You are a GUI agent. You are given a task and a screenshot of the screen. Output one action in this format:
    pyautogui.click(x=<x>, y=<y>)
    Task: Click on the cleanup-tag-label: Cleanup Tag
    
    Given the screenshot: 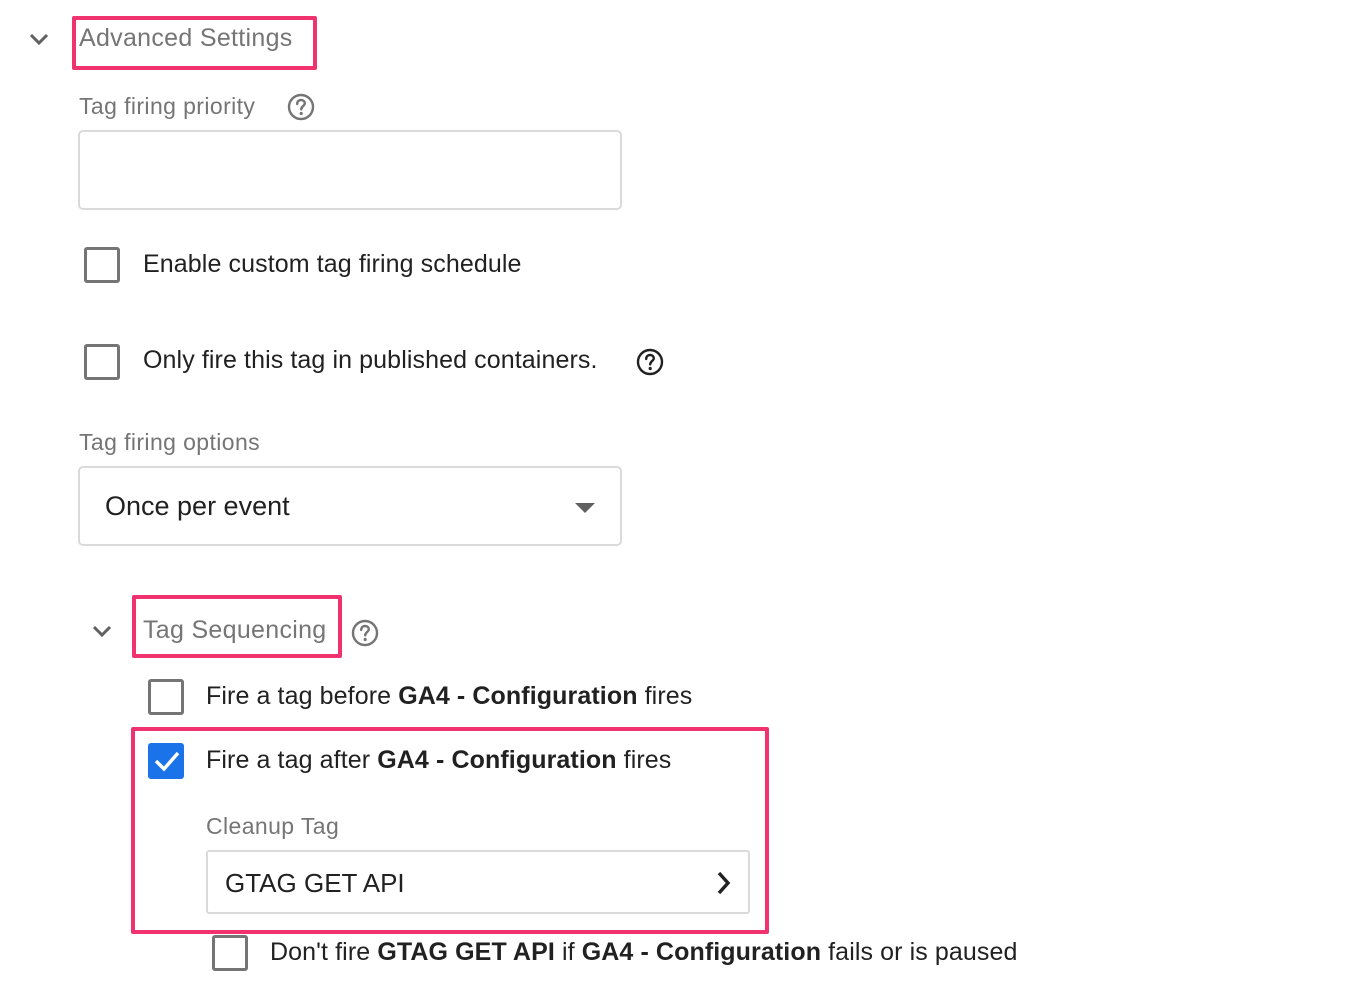 What is the action you would take?
    pyautogui.click(x=273, y=826)
    